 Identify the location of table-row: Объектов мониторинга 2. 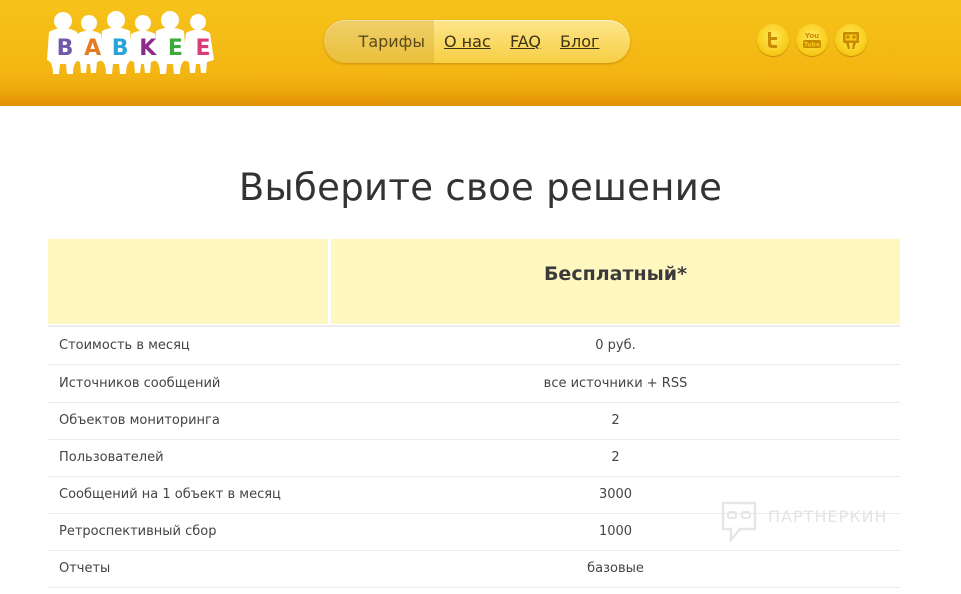
(474, 421).